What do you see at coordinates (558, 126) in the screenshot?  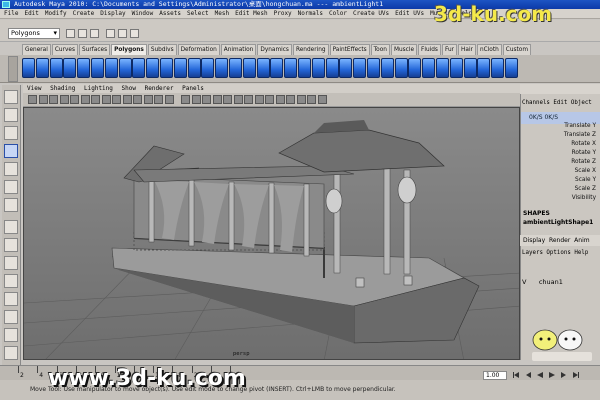 I see `attr-translate-y: Translate Y` at bounding box center [558, 126].